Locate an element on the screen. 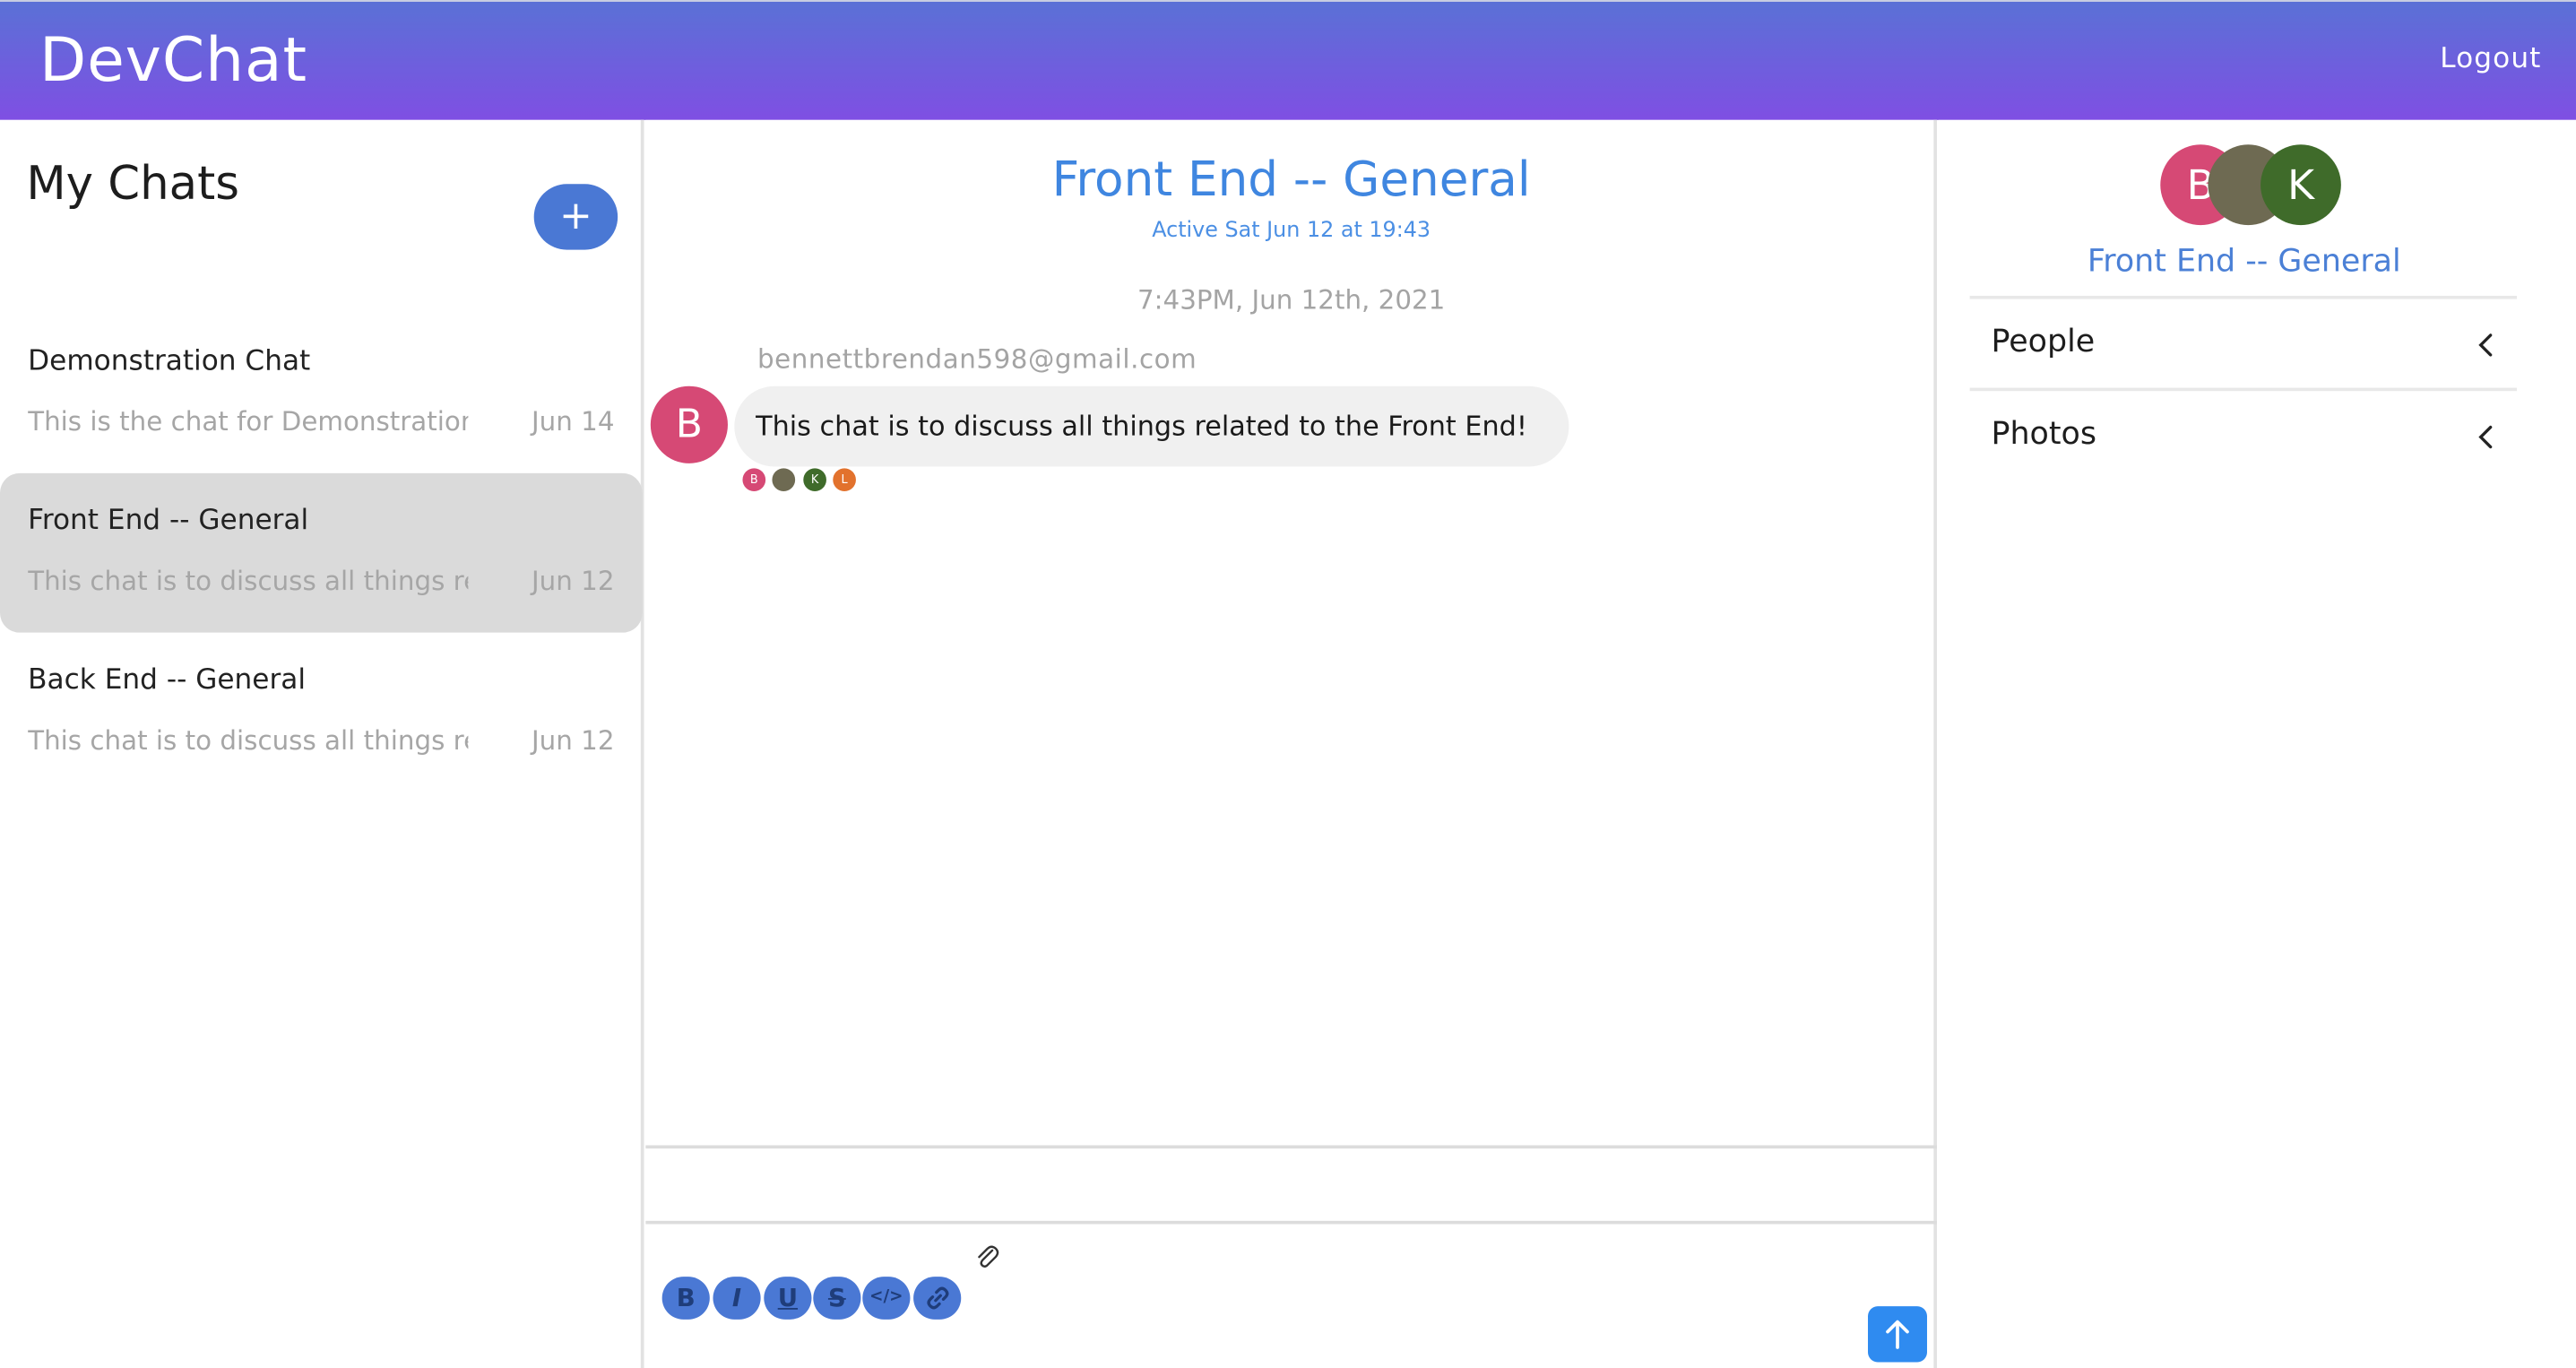 The width and height of the screenshot is (2576, 1368). underline-icon: U is located at coordinates (788, 1298).